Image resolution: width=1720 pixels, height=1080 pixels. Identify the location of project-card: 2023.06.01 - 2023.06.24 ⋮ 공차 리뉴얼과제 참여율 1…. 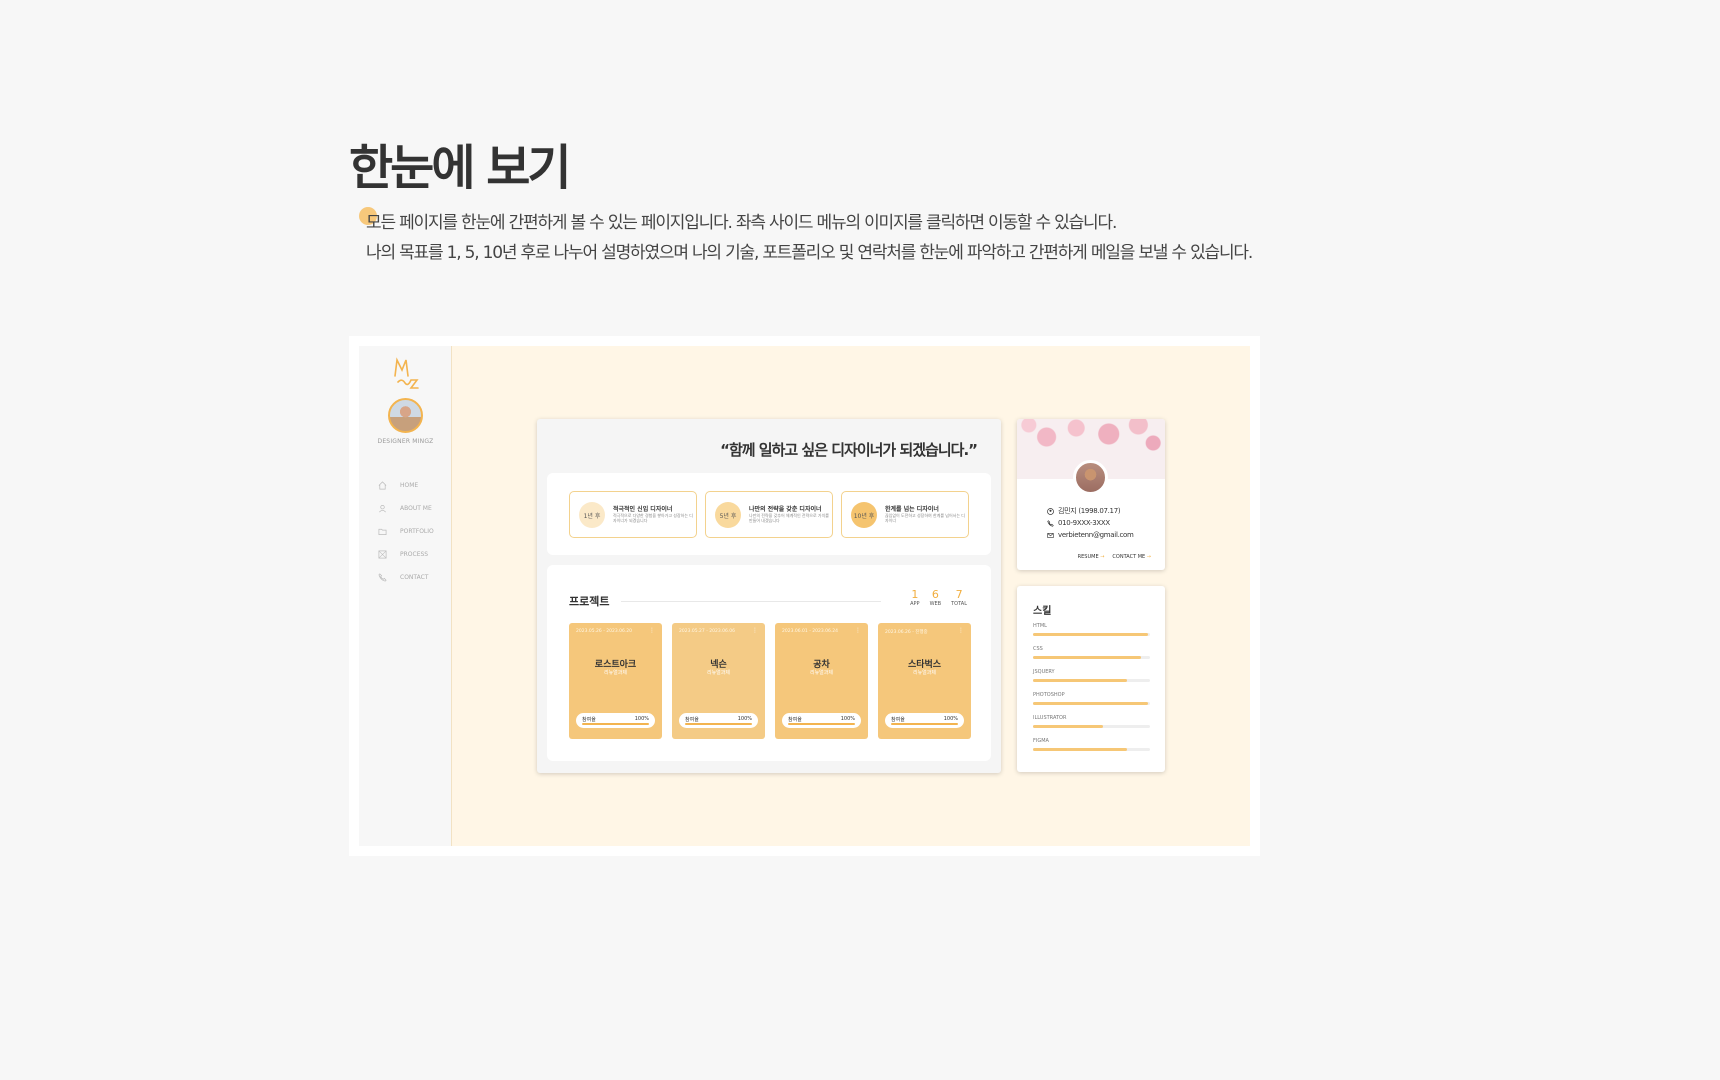
(821, 681).